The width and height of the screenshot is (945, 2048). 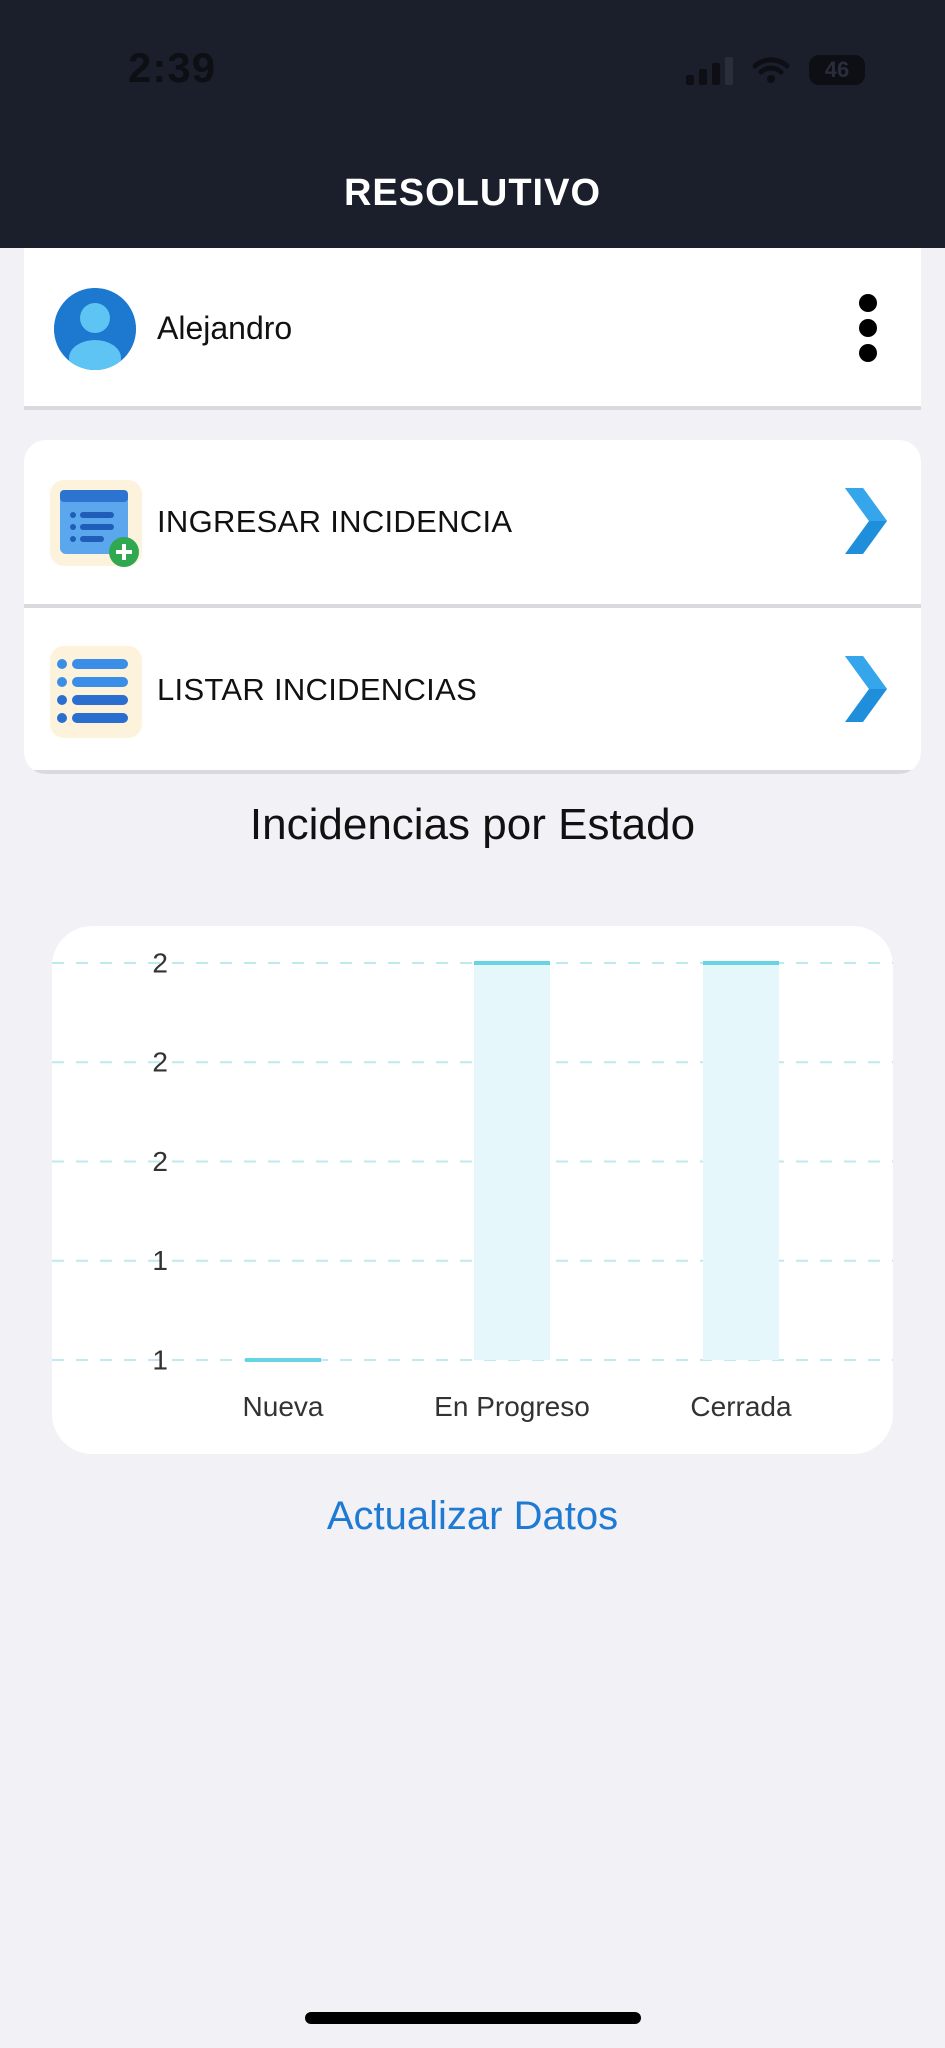 What do you see at coordinates (472, 824) in the screenshot?
I see `chart-title: Incidencias por Estado` at bounding box center [472, 824].